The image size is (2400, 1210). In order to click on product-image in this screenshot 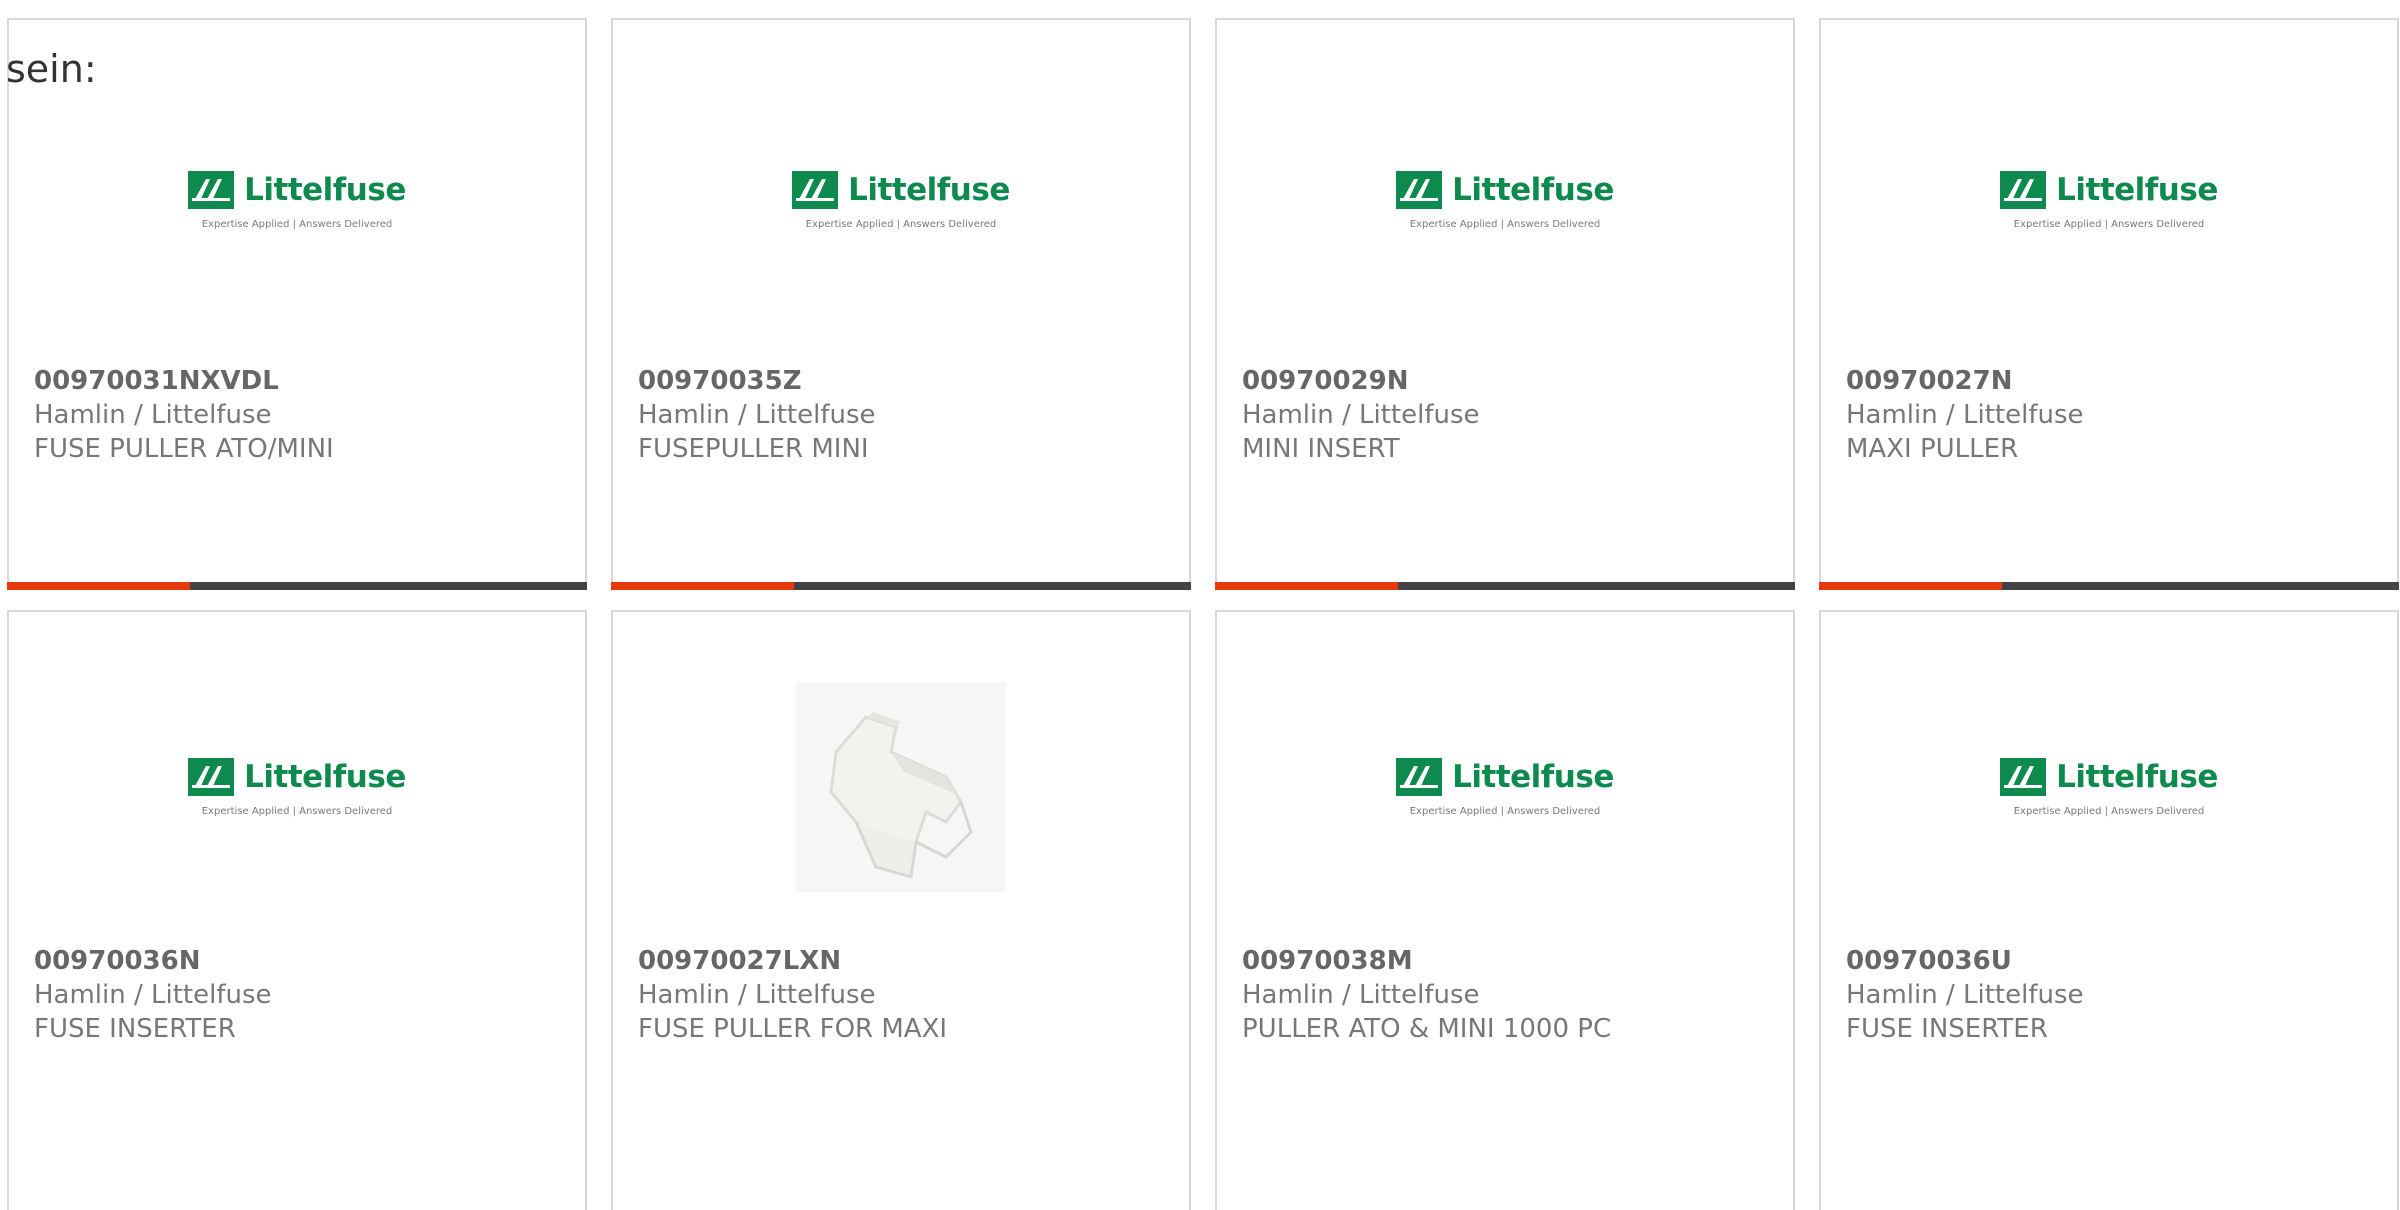, I will do `click(901, 787)`.